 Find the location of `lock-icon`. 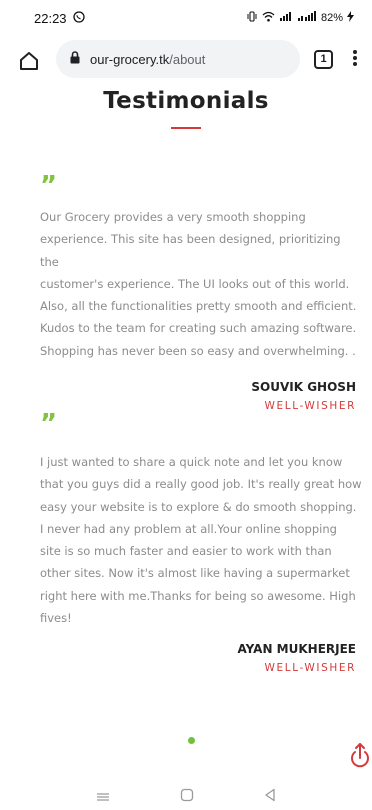

lock-icon is located at coordinates (75, 59).